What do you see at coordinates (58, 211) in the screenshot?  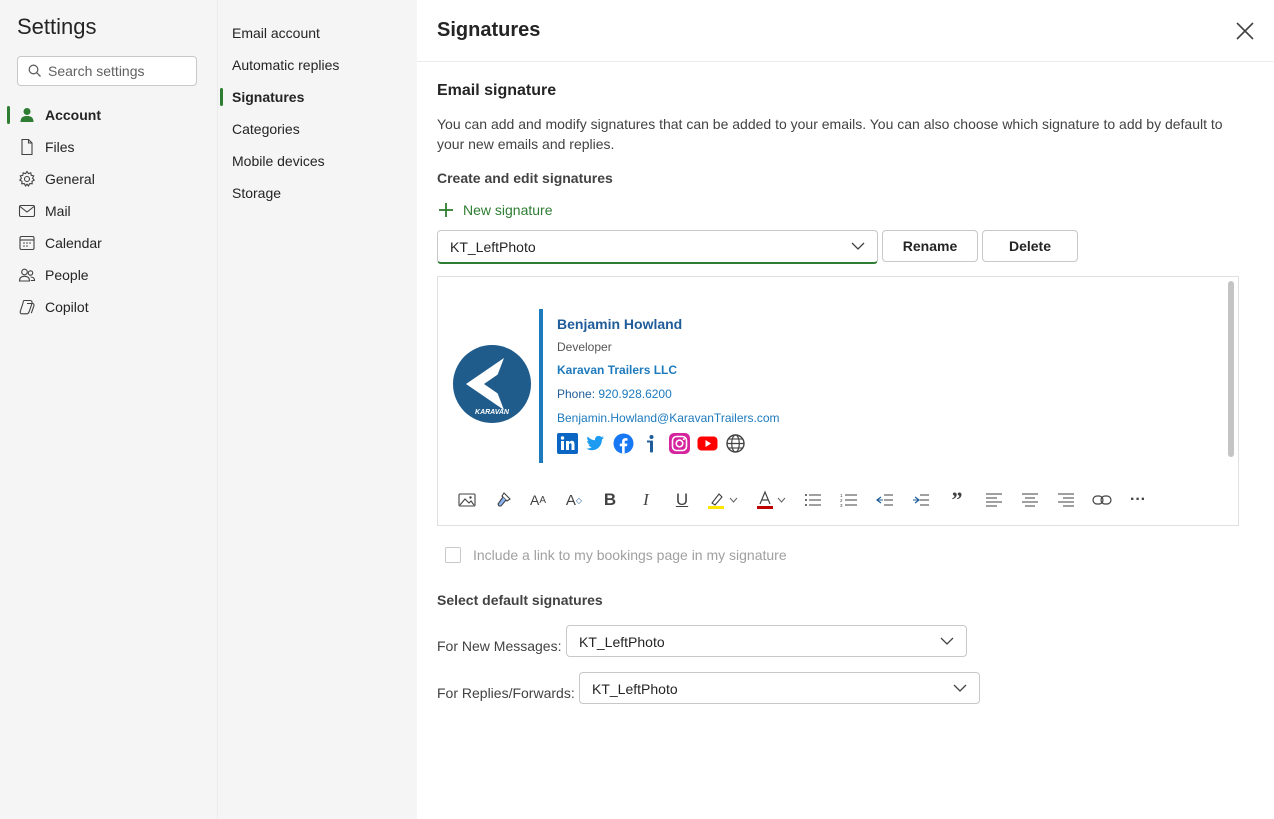 I see `nav-label: Mail` at bounding box center [58, 211].